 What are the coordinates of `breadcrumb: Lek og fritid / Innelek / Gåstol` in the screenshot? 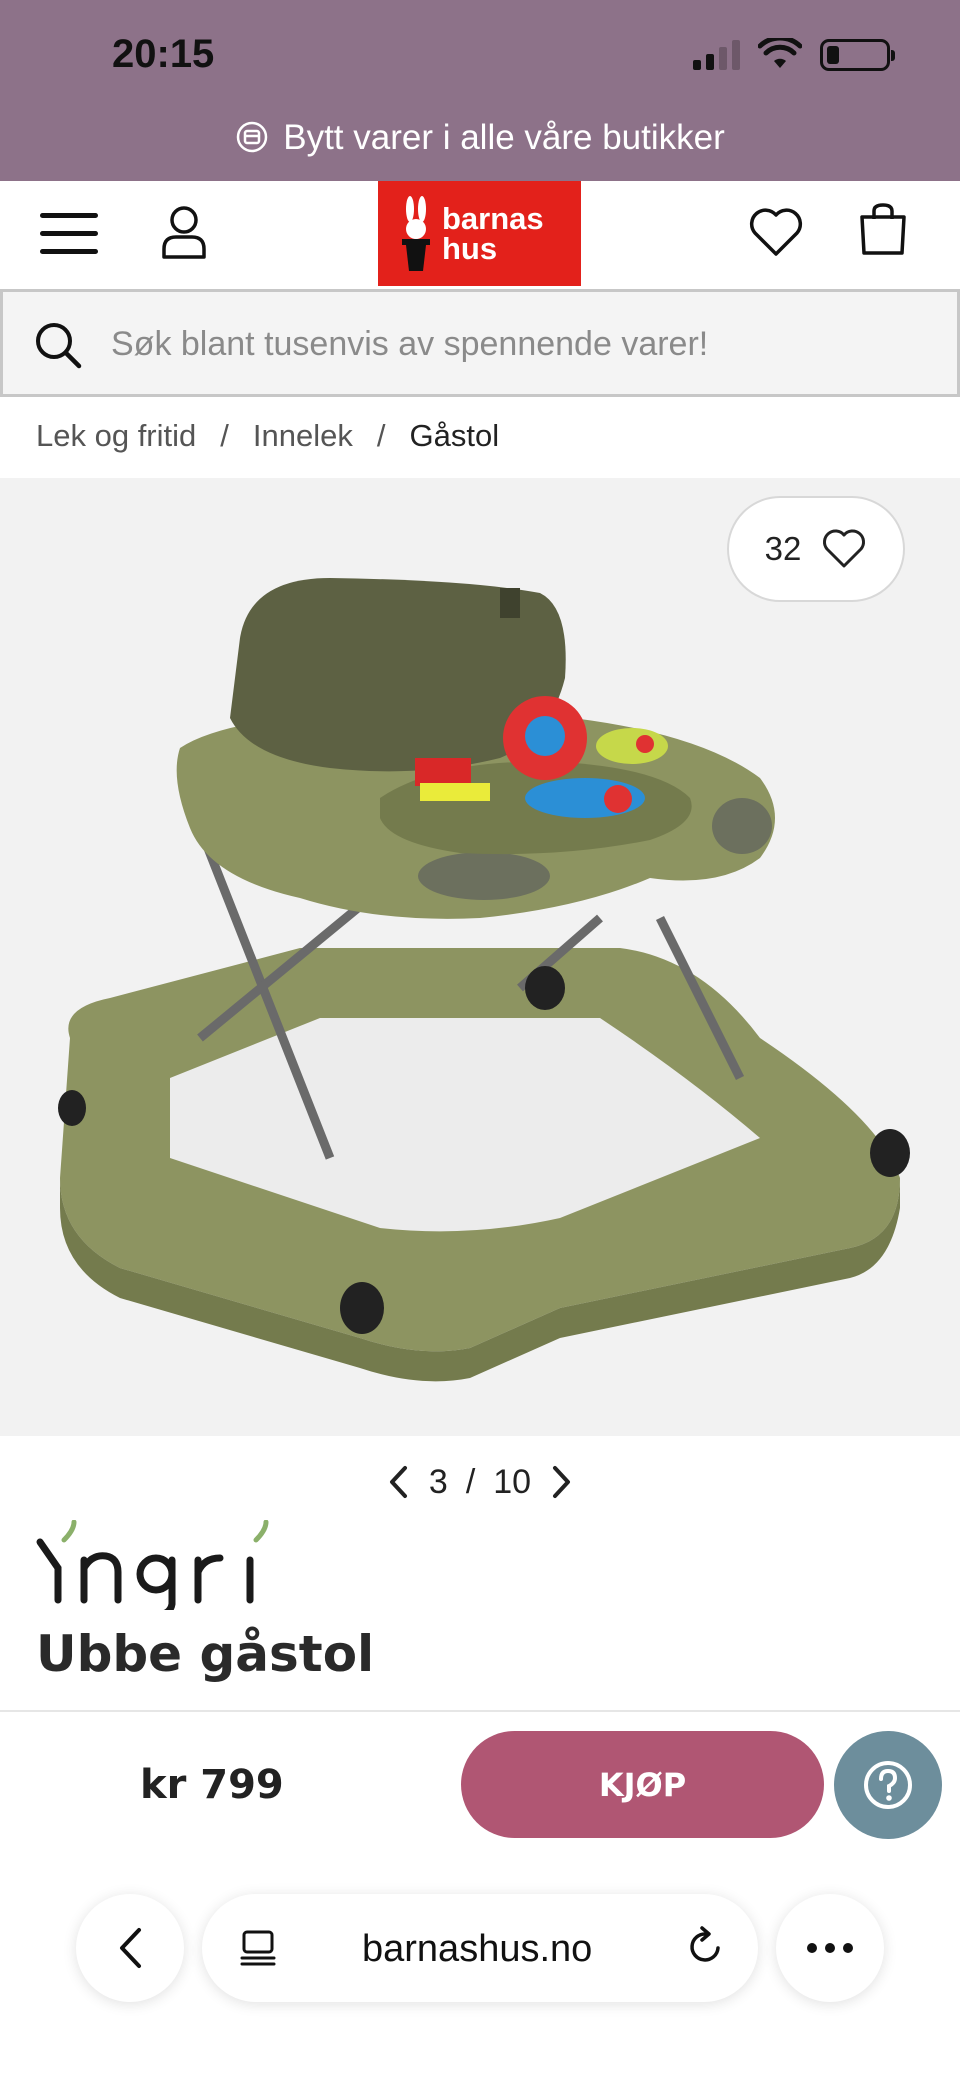 It's located at (267, 436).